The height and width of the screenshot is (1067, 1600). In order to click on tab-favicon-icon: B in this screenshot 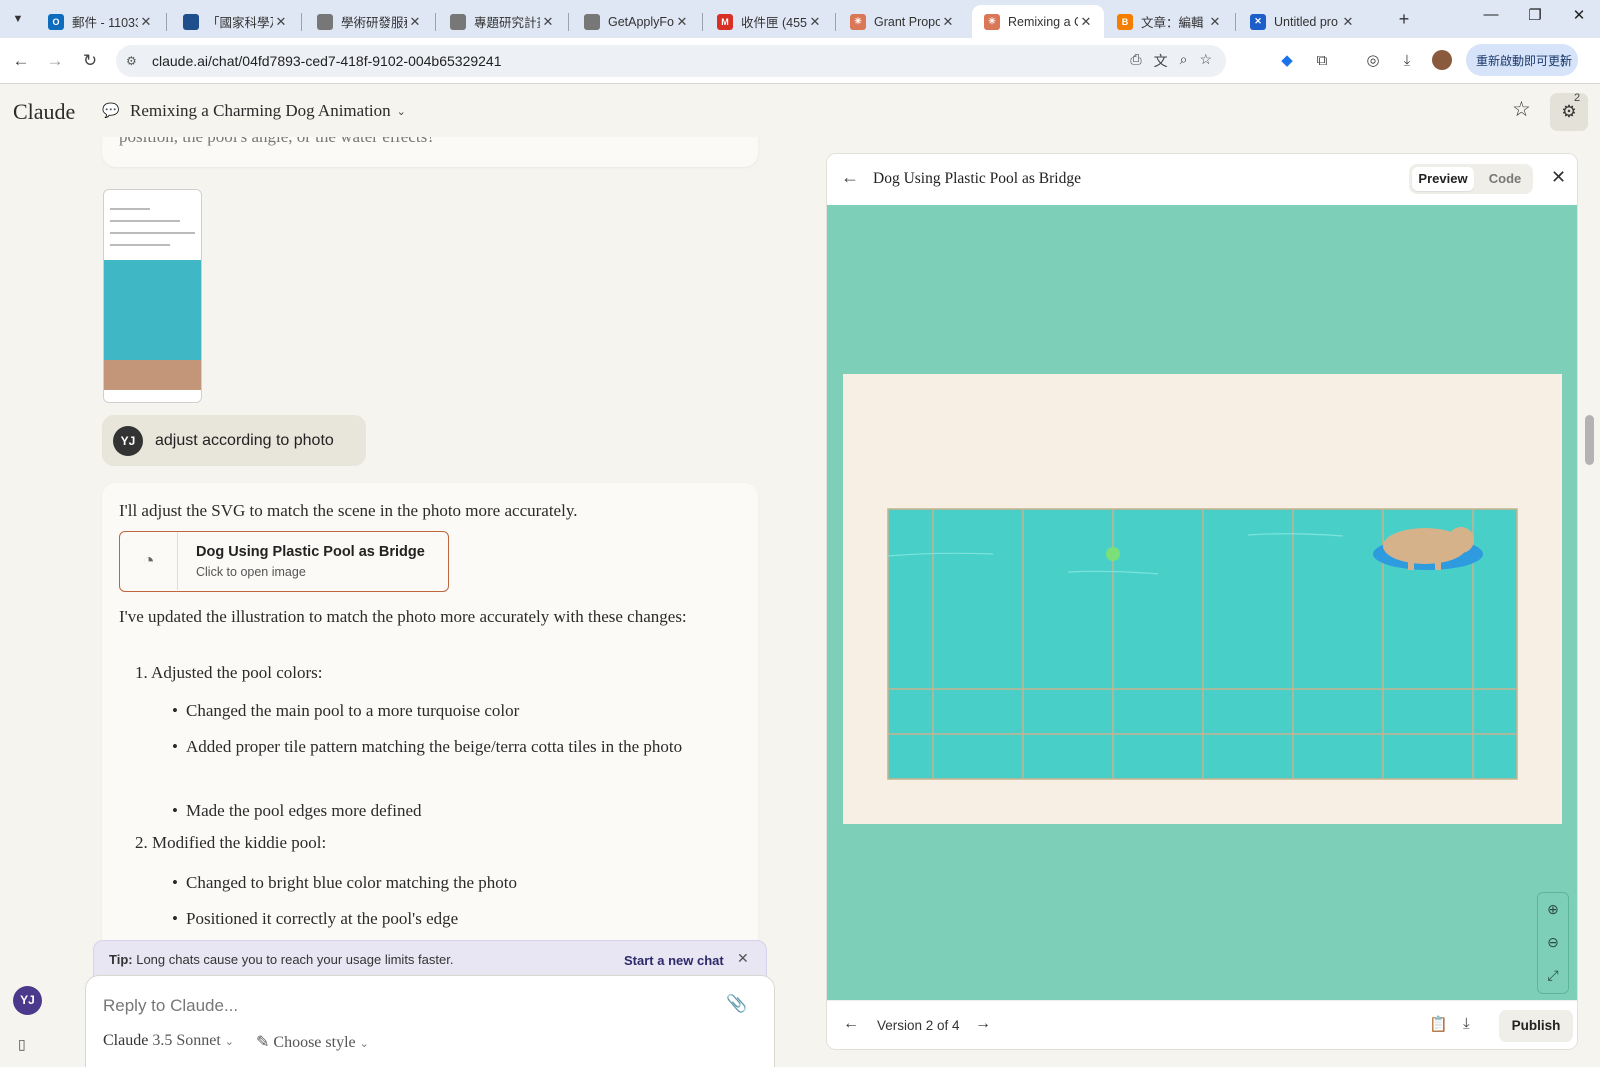, I will do `click(1125, 21)`.